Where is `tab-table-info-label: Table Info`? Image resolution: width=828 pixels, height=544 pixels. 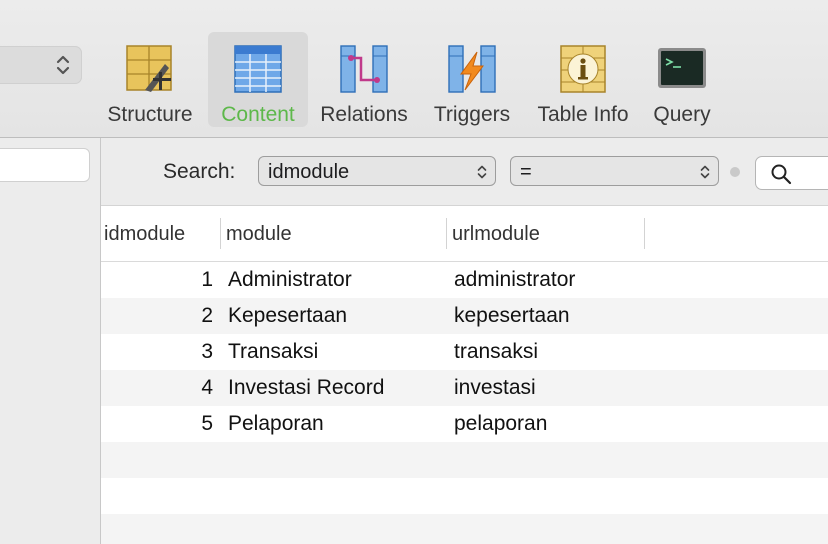
tab-table-info-label: Table Info is located at coordinates (583, 114).